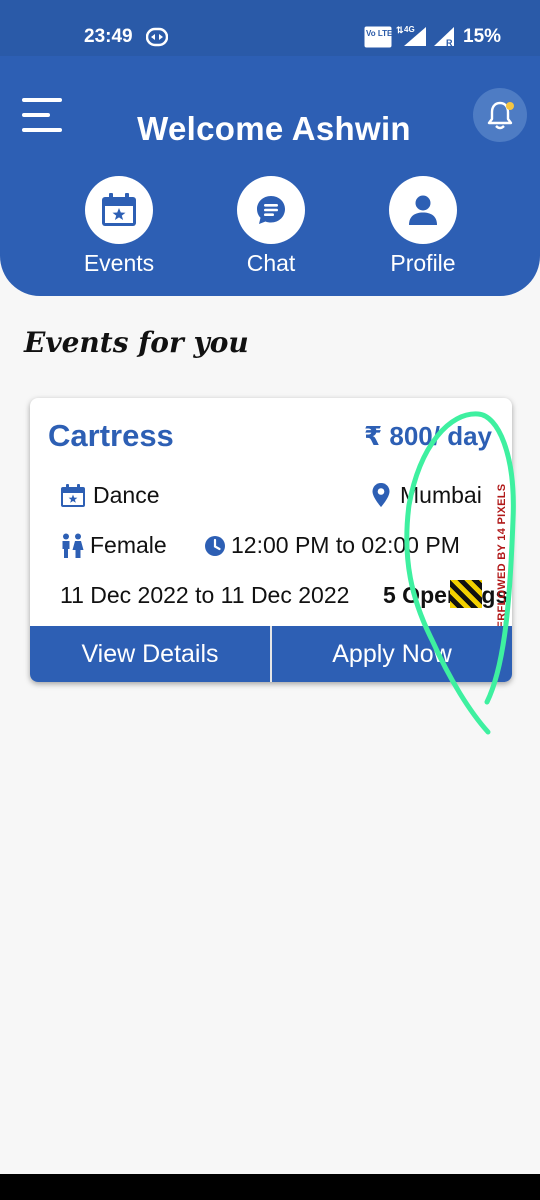 The height and width of the screenshot is (1200, 540). Describe the element at coordinates (392, 654) in the screenshot. I see `apply-now-button: Apply Now` at that location.